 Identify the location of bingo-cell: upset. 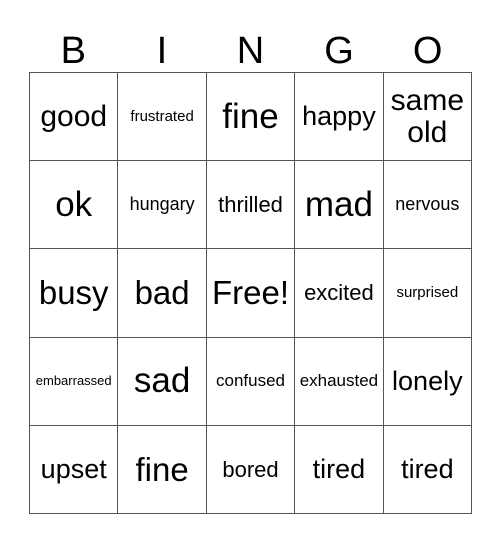
(74, 470).